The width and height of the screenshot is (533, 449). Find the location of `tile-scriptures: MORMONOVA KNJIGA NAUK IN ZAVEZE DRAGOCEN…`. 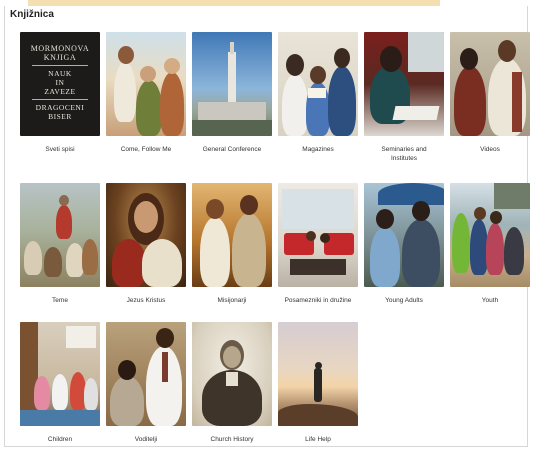

tile-scriptures: MORMONOVA KNJIGA NAUK IN ZAVEZE DRAGOCEN… is located at coordinates (60, 93).